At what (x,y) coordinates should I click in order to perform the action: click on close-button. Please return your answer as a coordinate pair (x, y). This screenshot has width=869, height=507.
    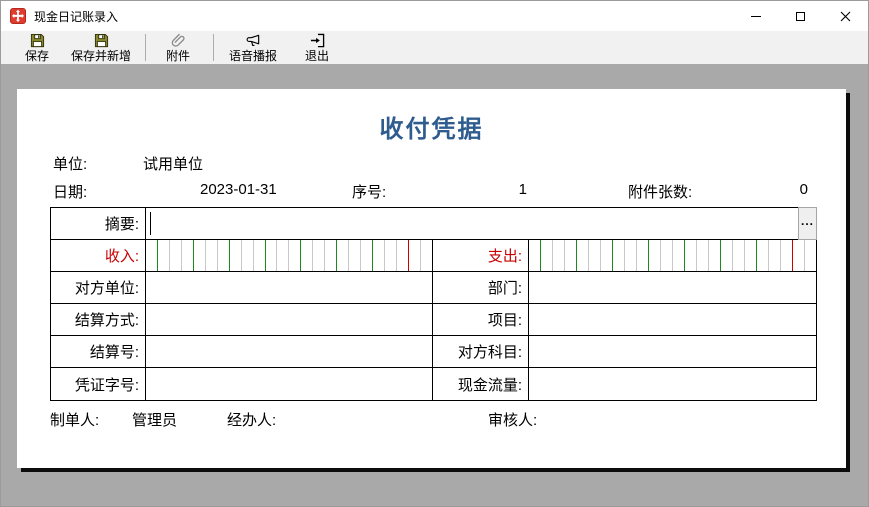
    Looking at the image, I should click on (845, 16).